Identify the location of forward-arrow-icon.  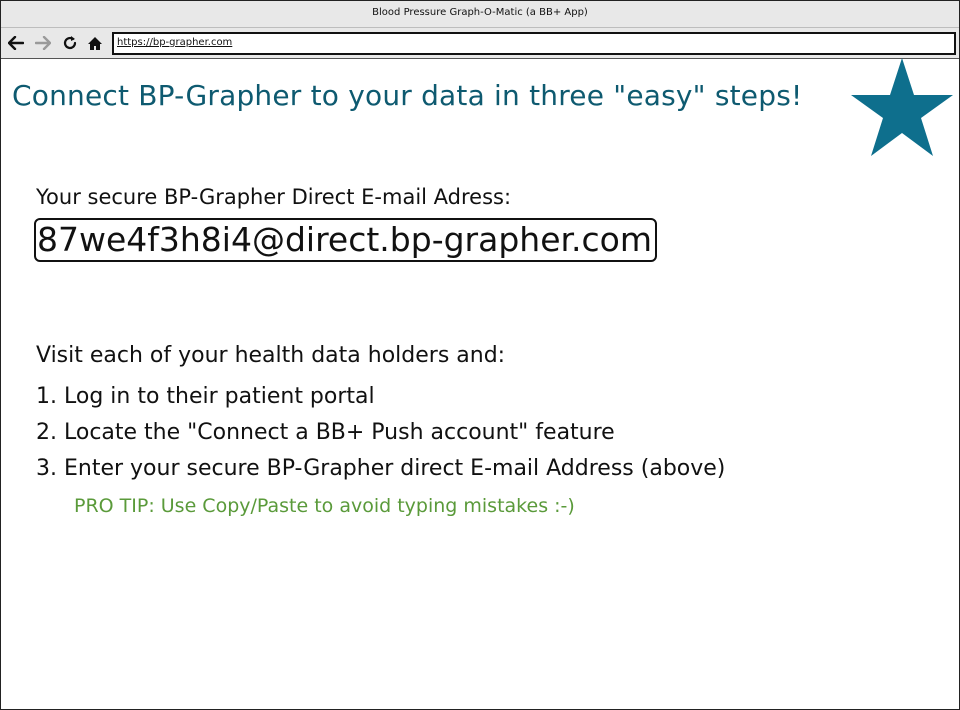
(43, 43).